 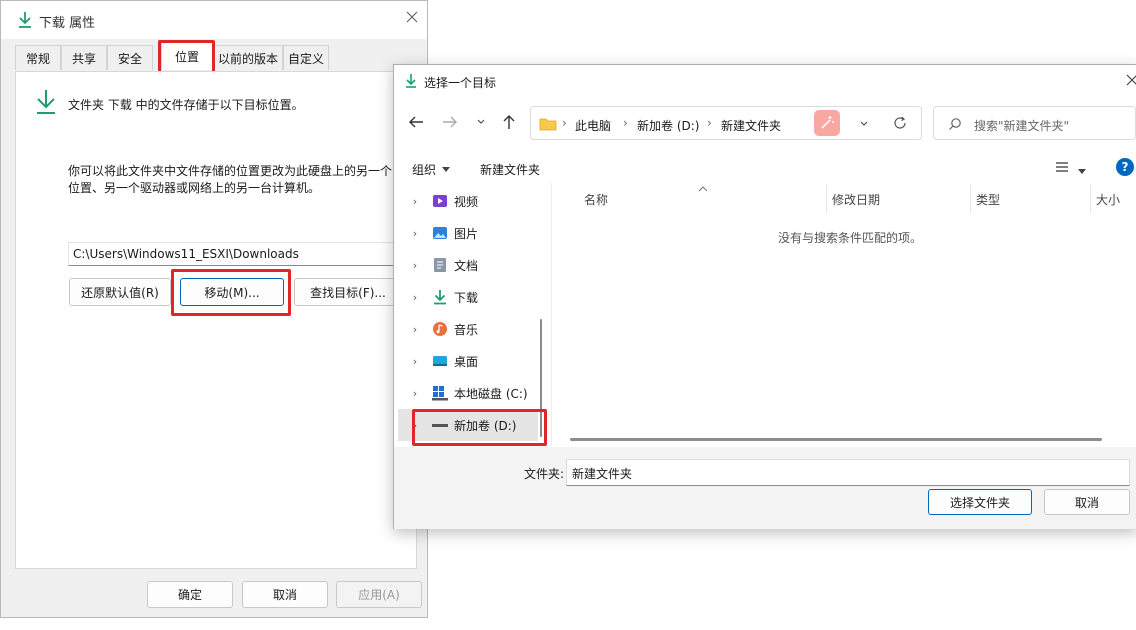 What do you see at coordinates (1108, 199) in the screenshot?
I see `column-header-size: 大小` at bounding box center [1108, 199].